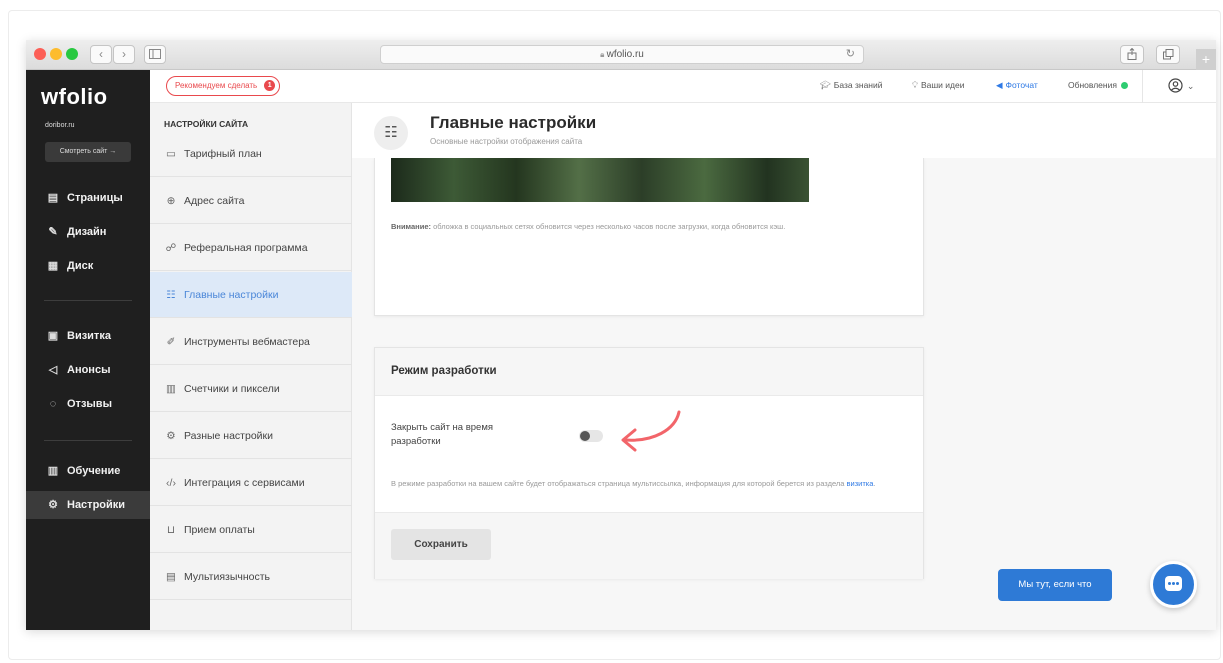 This screenshot has width=1223, height=663. Describe the element at coordinates (171, 530) in the screenshot. I see `cart-icon: ⊔` at that location.